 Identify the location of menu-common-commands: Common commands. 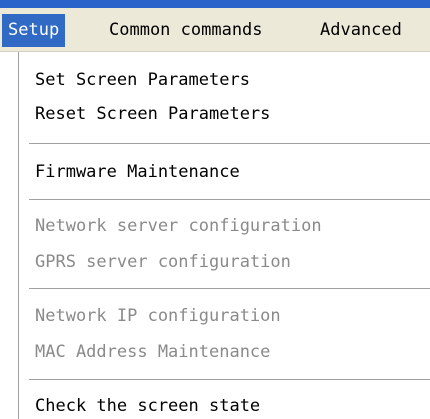
(186, 30).